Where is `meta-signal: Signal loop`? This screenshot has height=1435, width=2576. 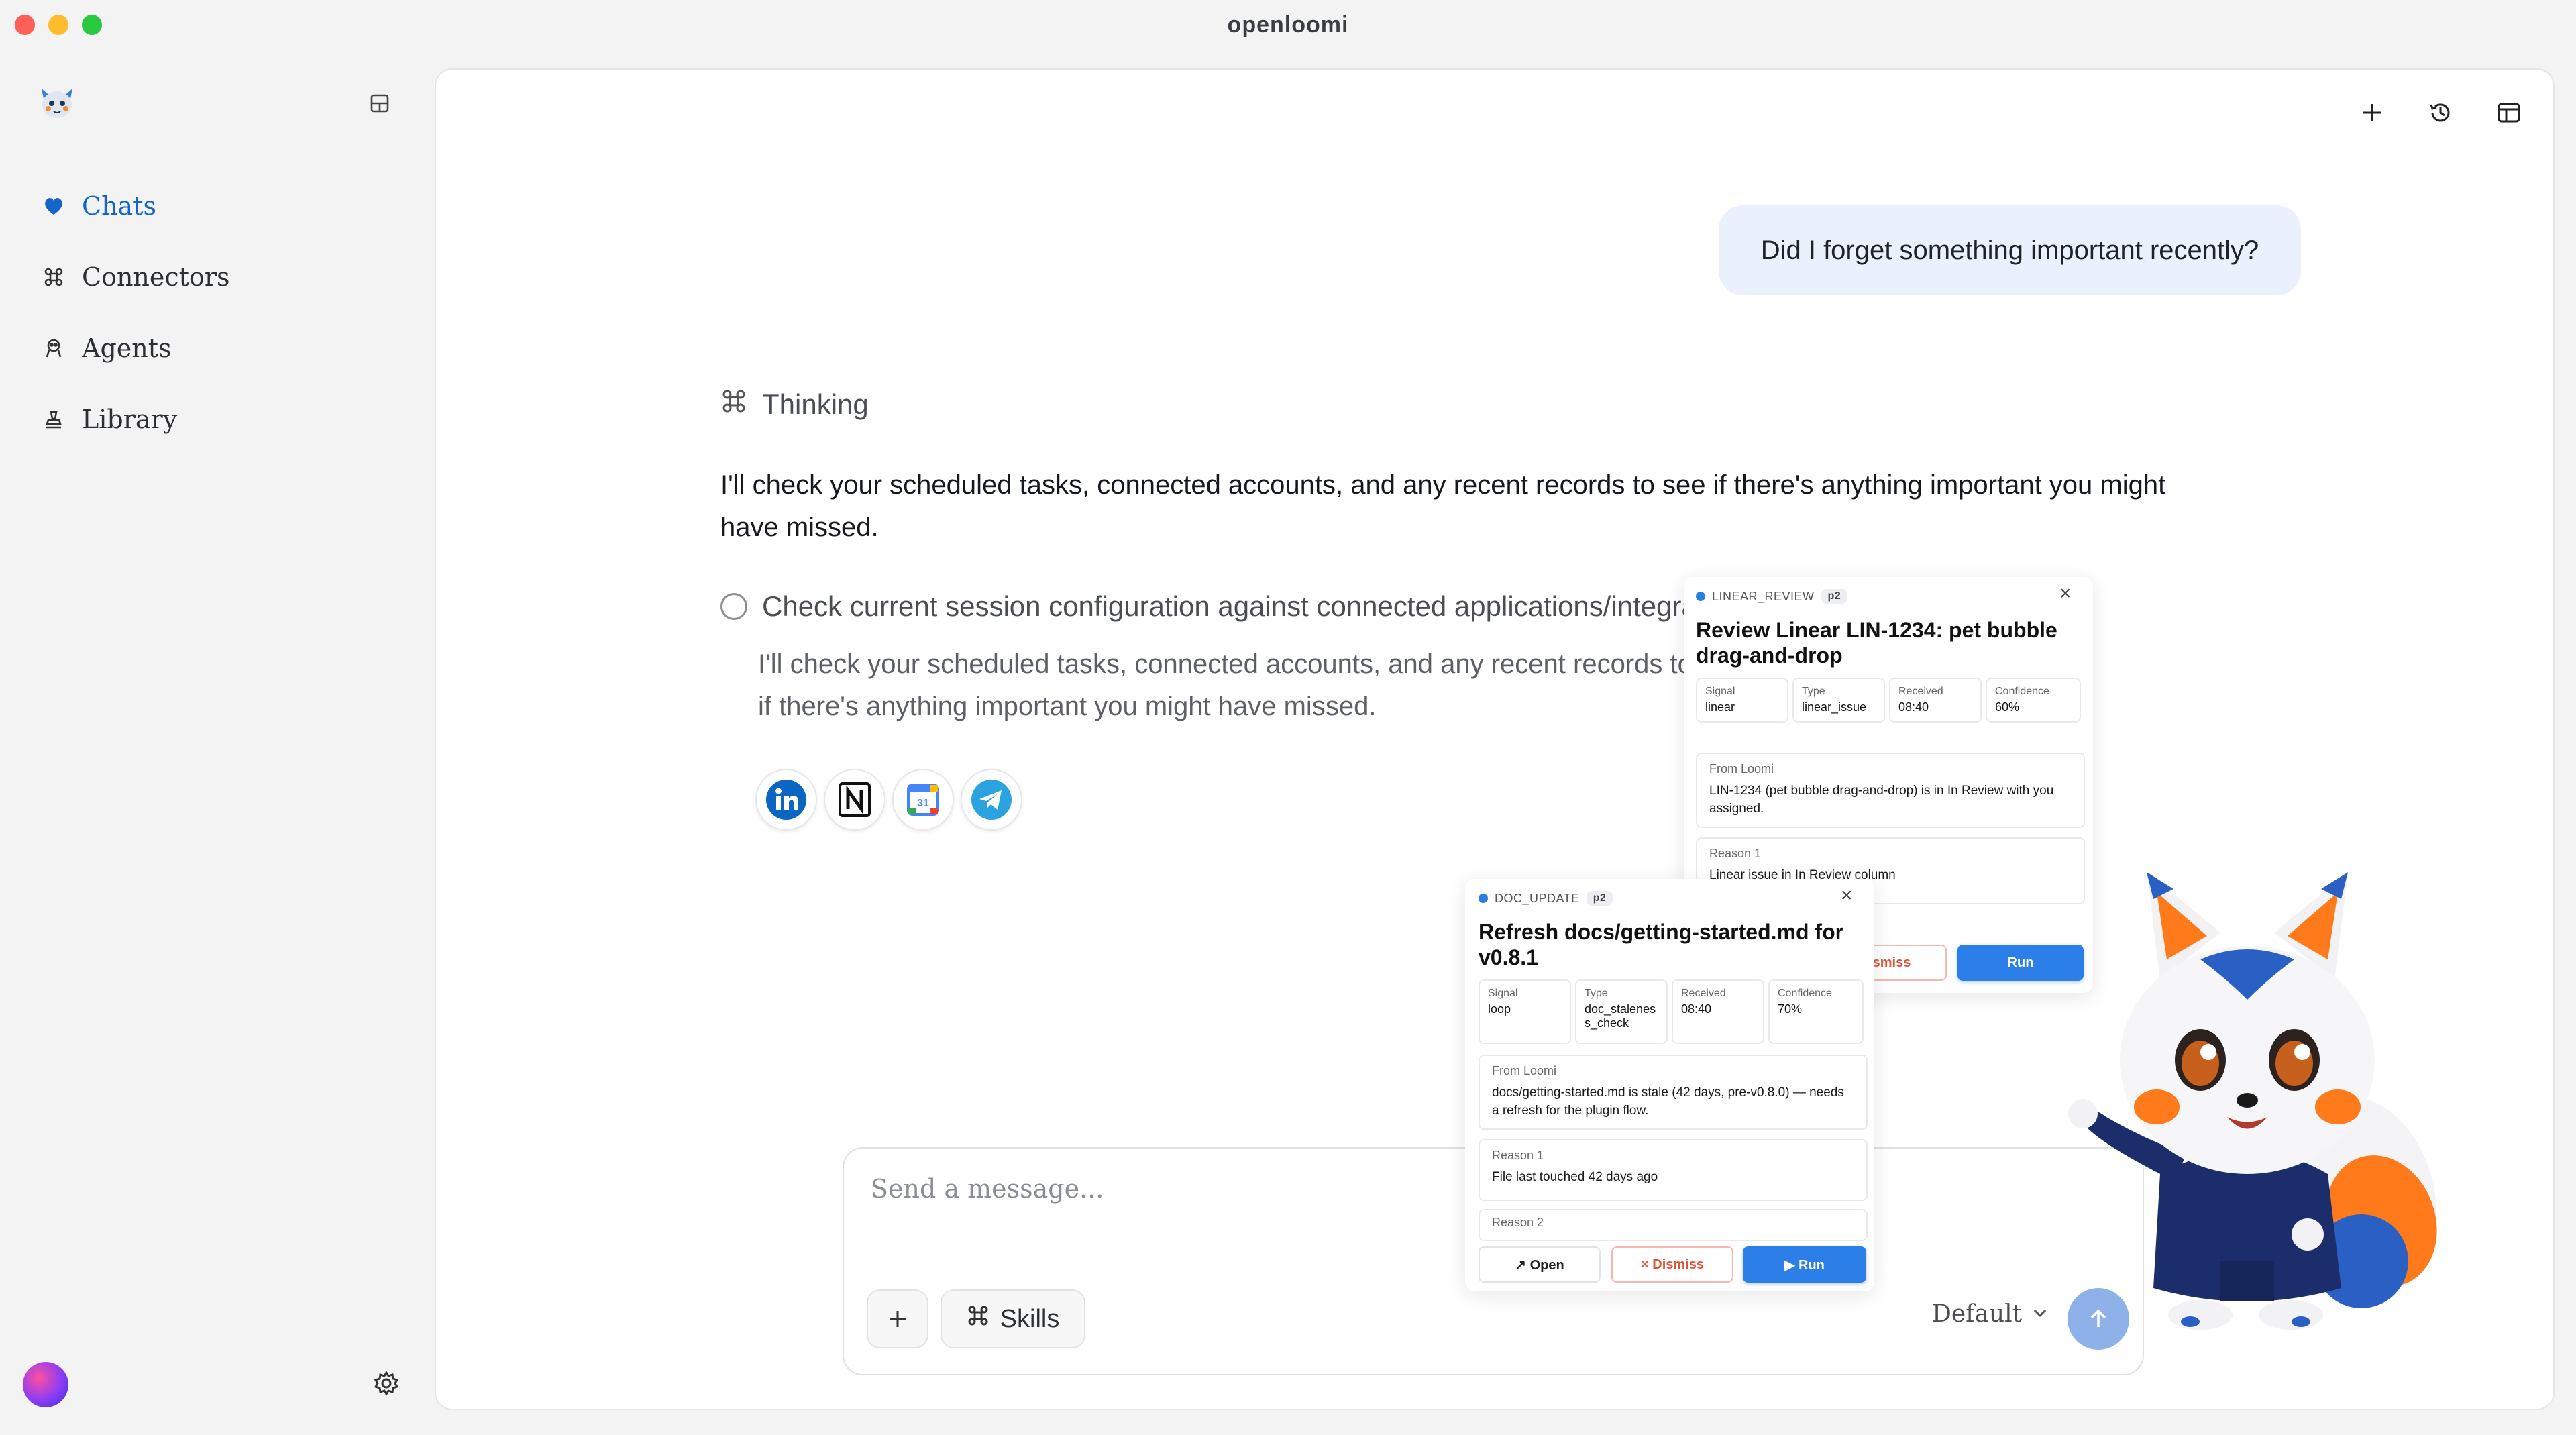
meta-signal: Signal loop is located at coordinates (1525, 1012).